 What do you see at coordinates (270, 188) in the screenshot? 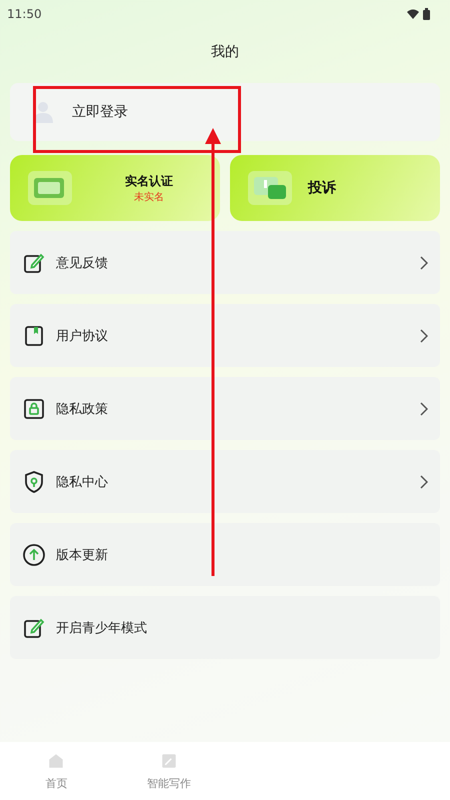
I see `message-icon` at bounding box center [270, 188].